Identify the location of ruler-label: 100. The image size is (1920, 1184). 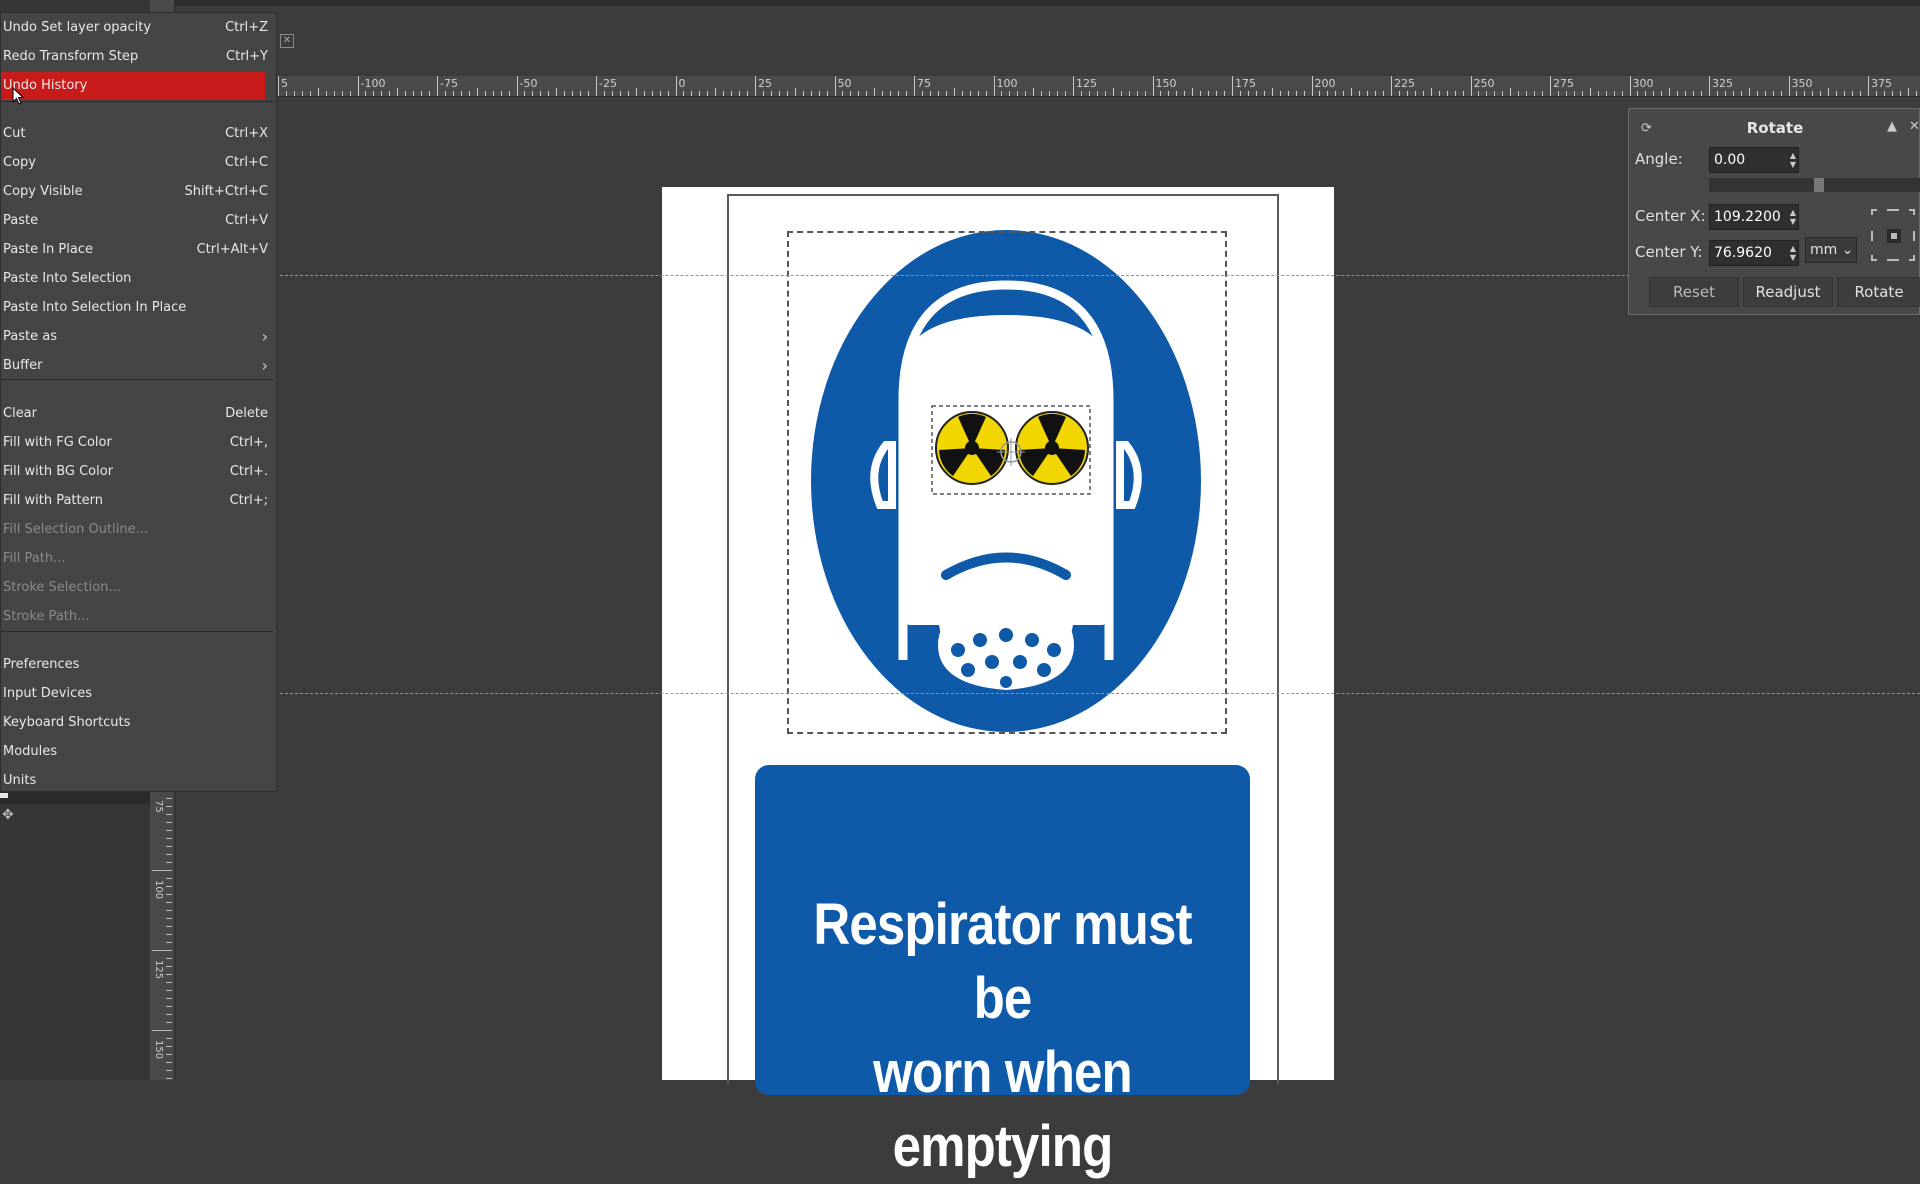
(1007, 83).